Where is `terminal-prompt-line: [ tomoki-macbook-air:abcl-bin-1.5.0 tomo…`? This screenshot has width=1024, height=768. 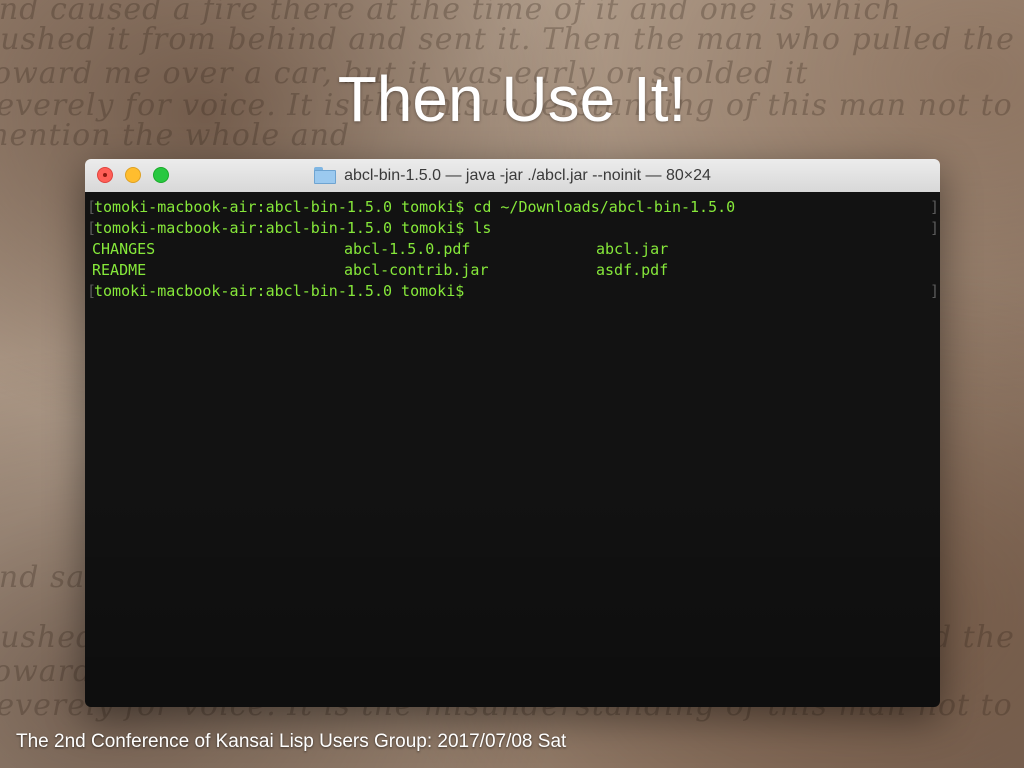
terminal-prompt-line: [ tomoki-macbook-air:abcl-bin-1.5.0 tomo… is located at coordinates (512, 291).